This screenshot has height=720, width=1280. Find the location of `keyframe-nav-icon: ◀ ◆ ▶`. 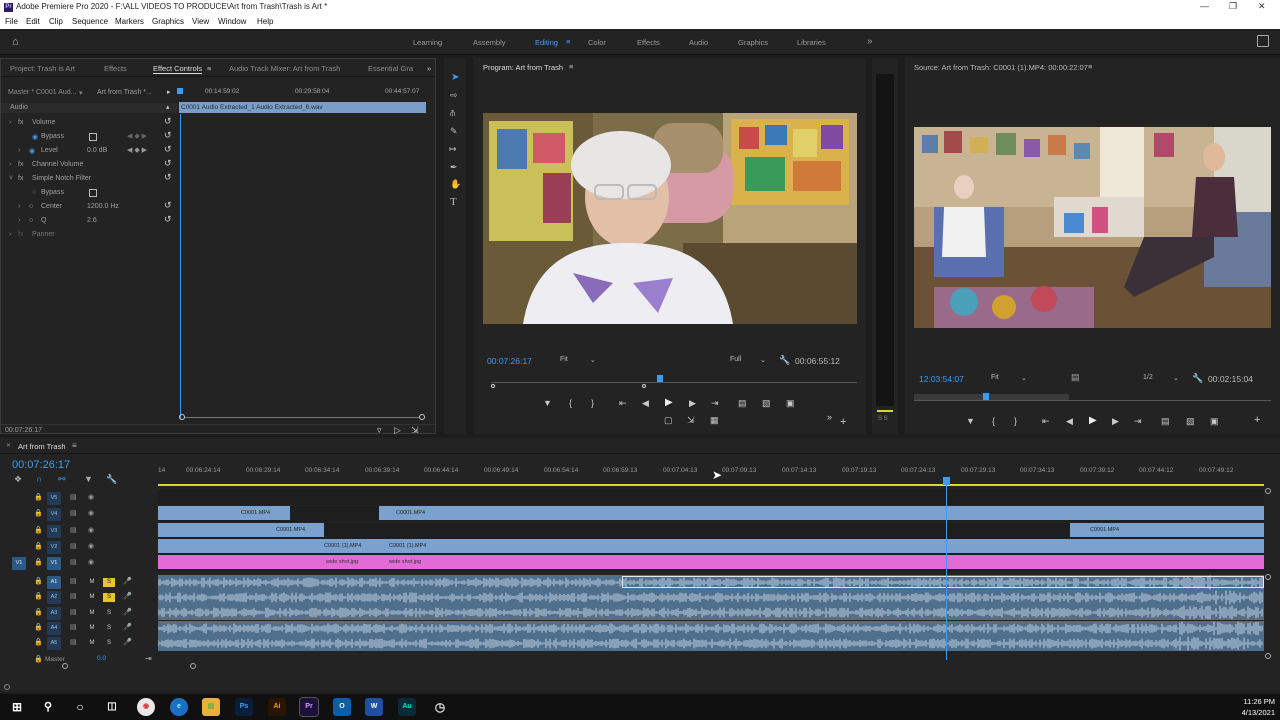

keyframe-nav-icon: ◀ ◆ ▶ is located at coordinates (137, 136).